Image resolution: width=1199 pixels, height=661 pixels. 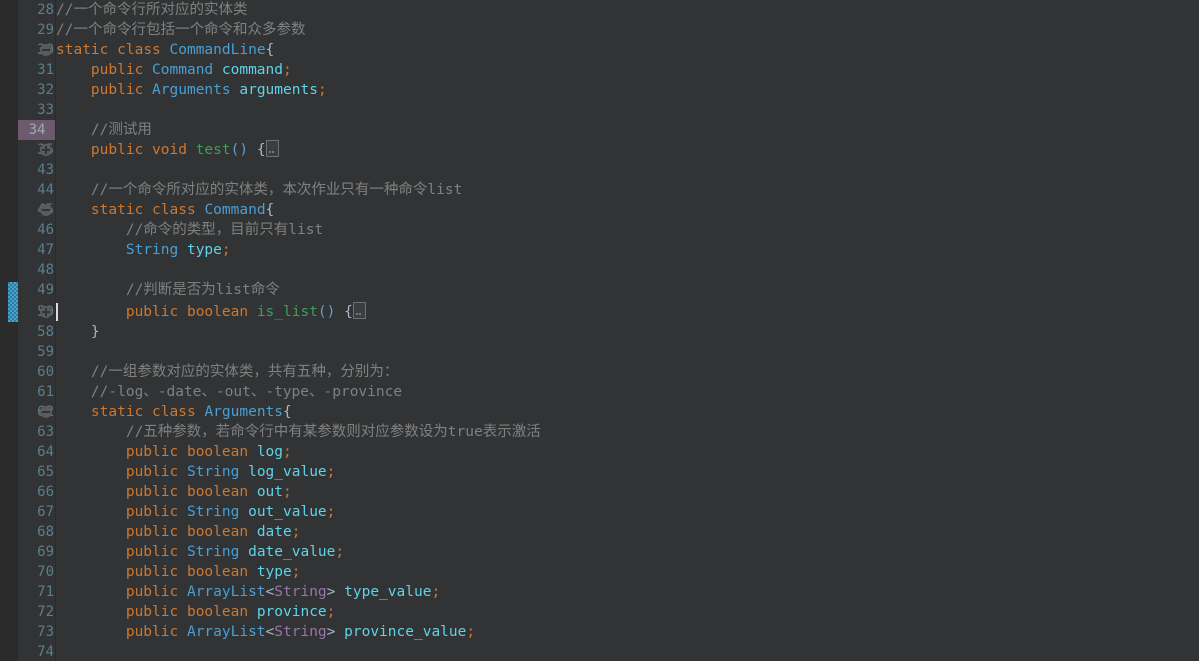 I want to click on angle-close: >, so click(x=331, y=632).